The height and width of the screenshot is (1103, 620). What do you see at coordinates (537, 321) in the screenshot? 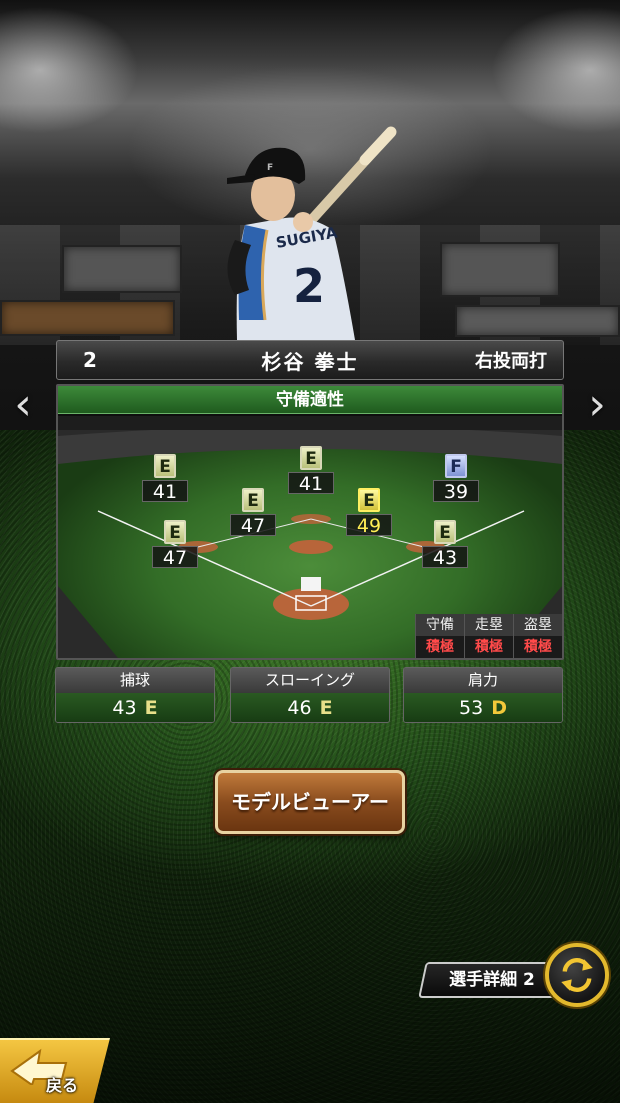
I see `stadium-screen-bottom-right` at bounding box center [537, 321].